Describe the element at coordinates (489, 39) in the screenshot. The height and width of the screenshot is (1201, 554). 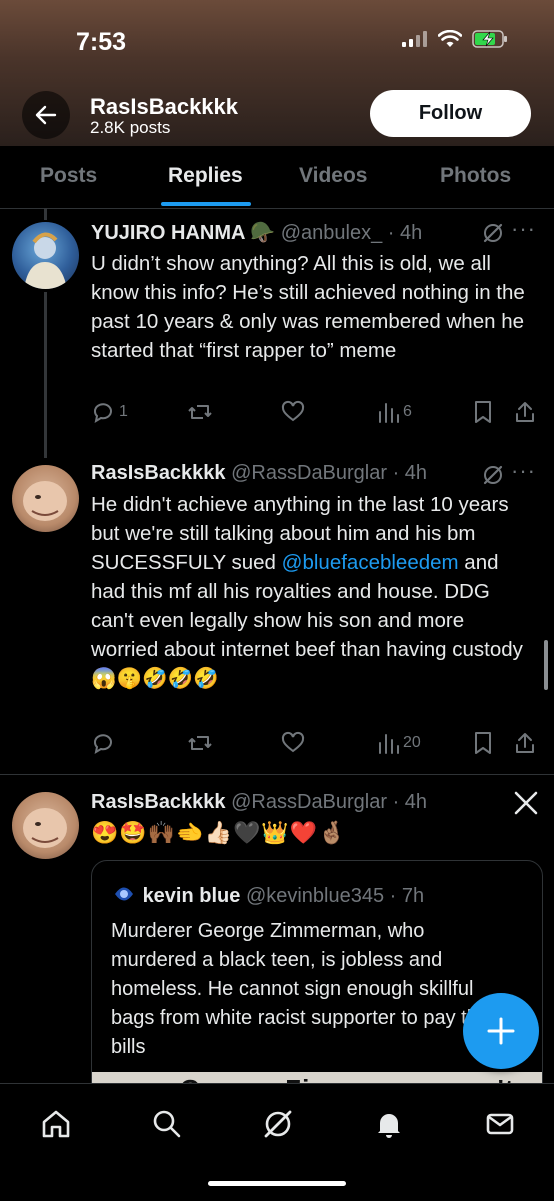
I see `battery-charging-icon` at that location.